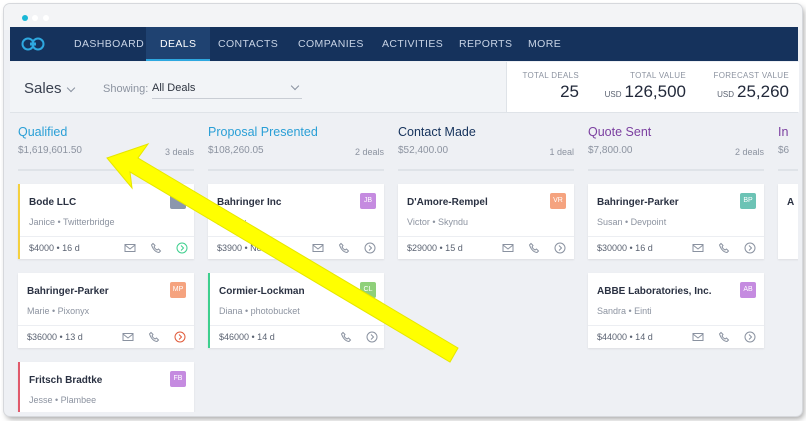 The width and height of the screenshot is (806, 421). What do you see at coordinates (368, 290) in the screenshot?
I see `owner-avatar: CL` at bounding box center [368, 290].